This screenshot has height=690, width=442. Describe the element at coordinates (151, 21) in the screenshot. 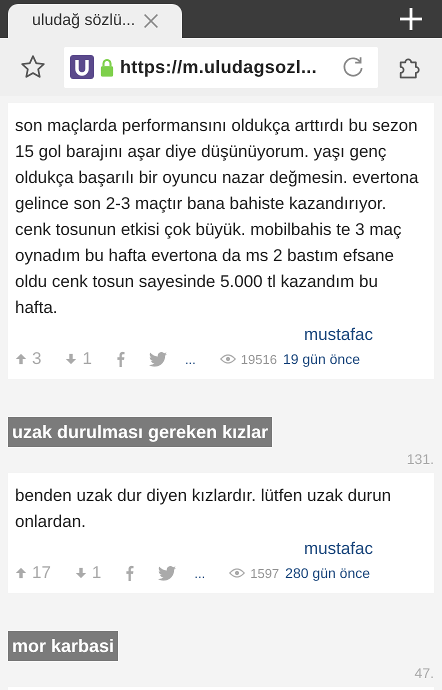

I see `close-icon` at that location.